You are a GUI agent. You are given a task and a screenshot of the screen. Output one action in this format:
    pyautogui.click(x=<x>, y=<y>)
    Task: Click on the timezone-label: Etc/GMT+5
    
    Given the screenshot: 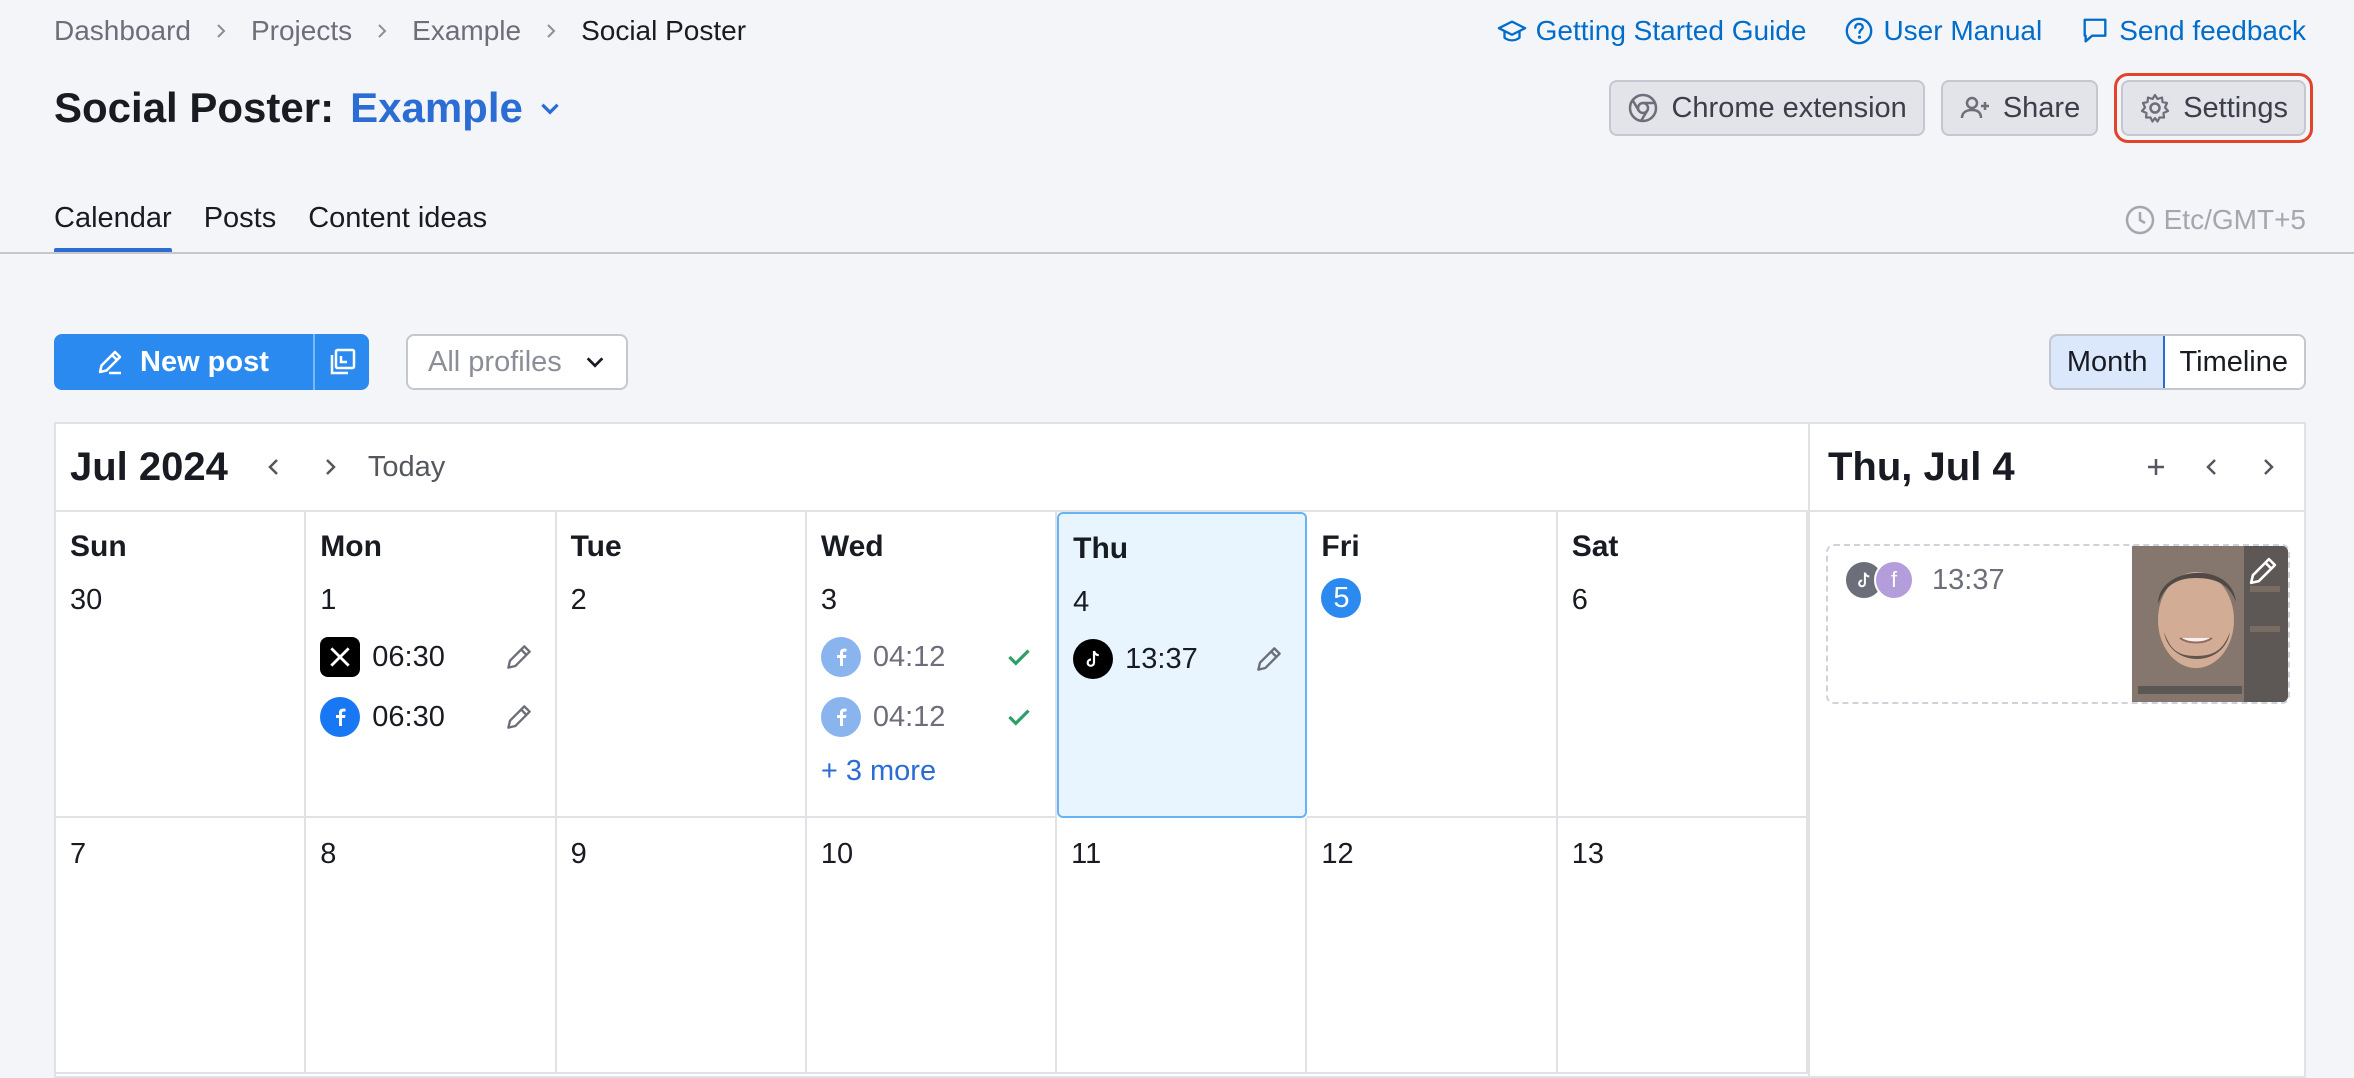 What is the action you would take?
    pyautogui.click(x=2234, y=219)
    